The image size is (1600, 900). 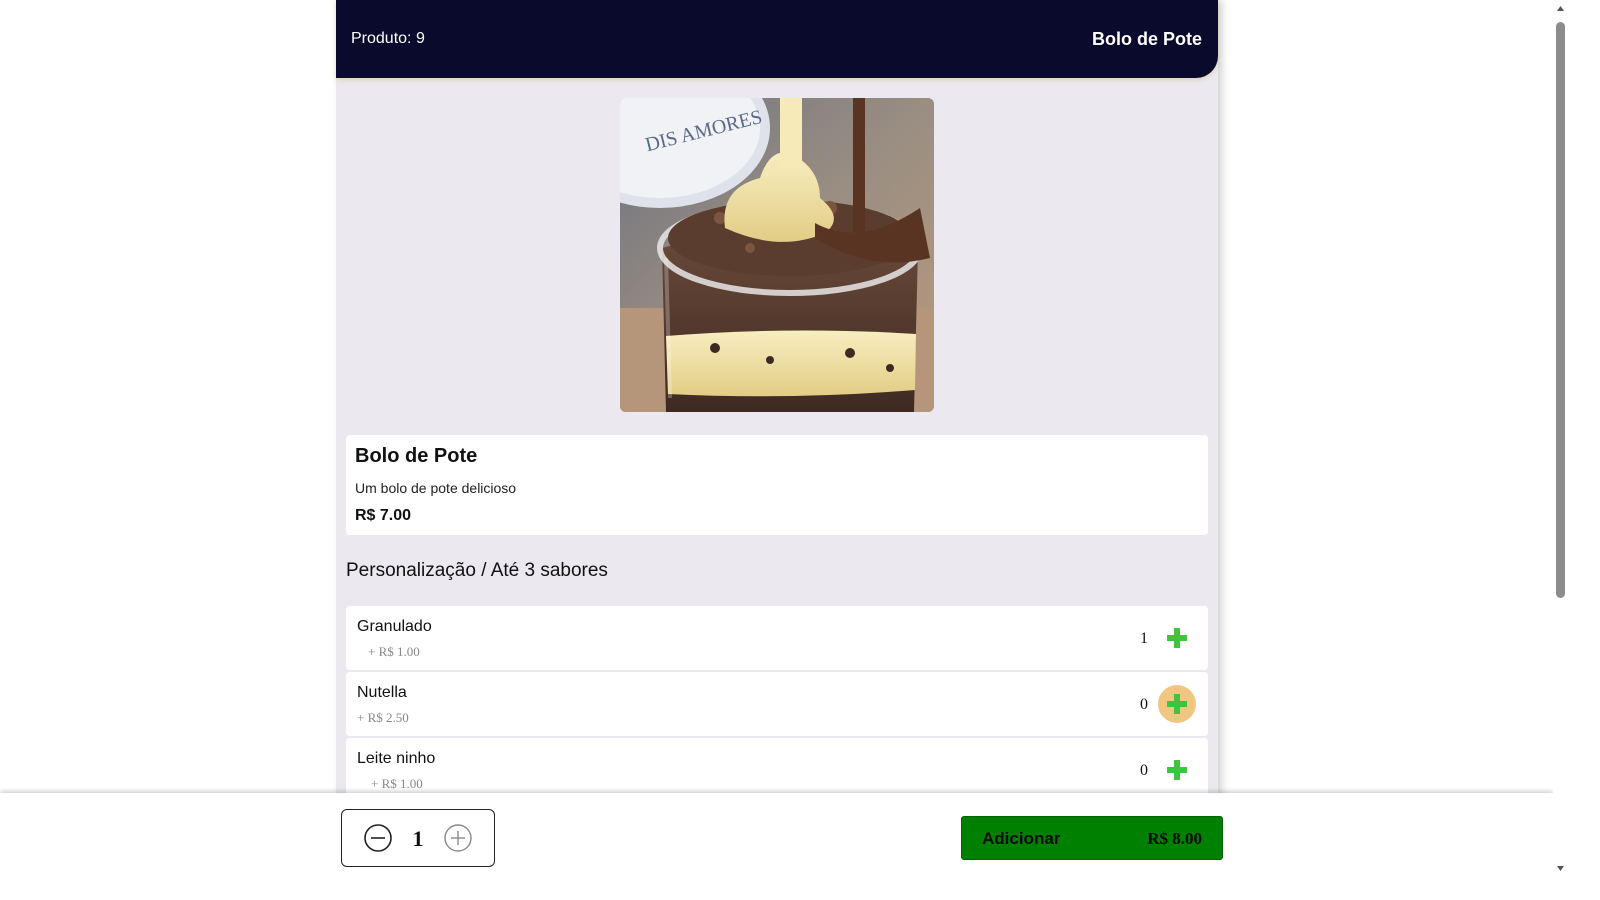 I want to click on option-name: Leite ninho, so click(x=396, y=758).